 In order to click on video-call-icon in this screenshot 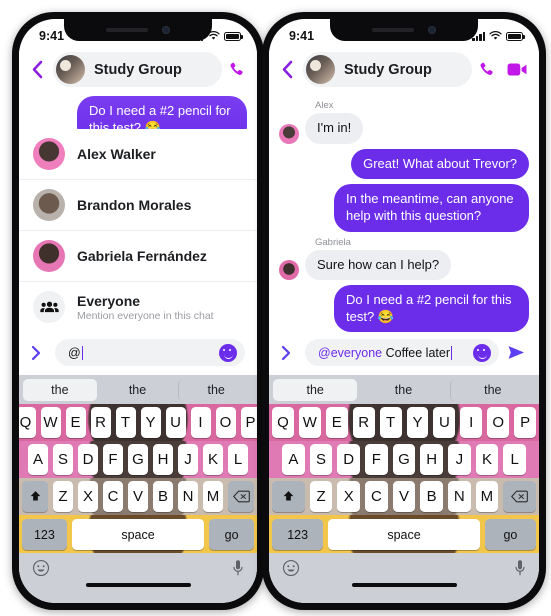, I will do `click(517, 69)`.